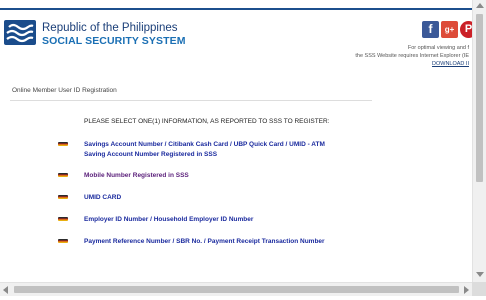 The width and height of the screenshot is (486, 300). Describe the element at coordinates (449, 29) in the screenshot. I see `google-plus-icon: g+` at that location.